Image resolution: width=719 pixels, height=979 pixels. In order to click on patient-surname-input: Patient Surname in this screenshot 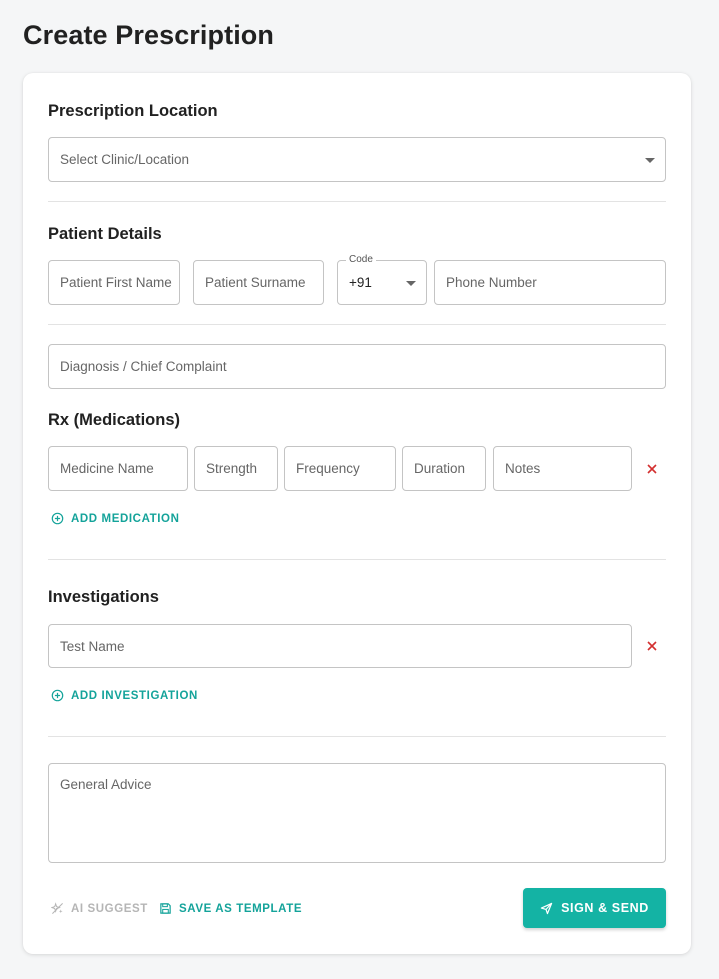, I will do `click(258, 282)`.